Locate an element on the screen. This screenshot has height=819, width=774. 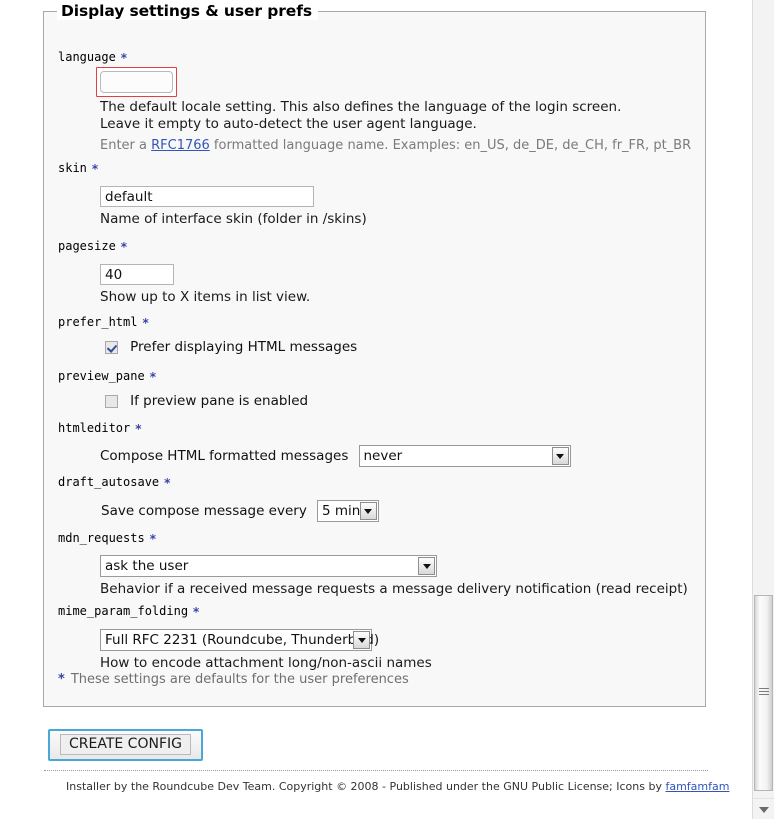
label-text: draft_autosave is located at coordinates (109, 482).